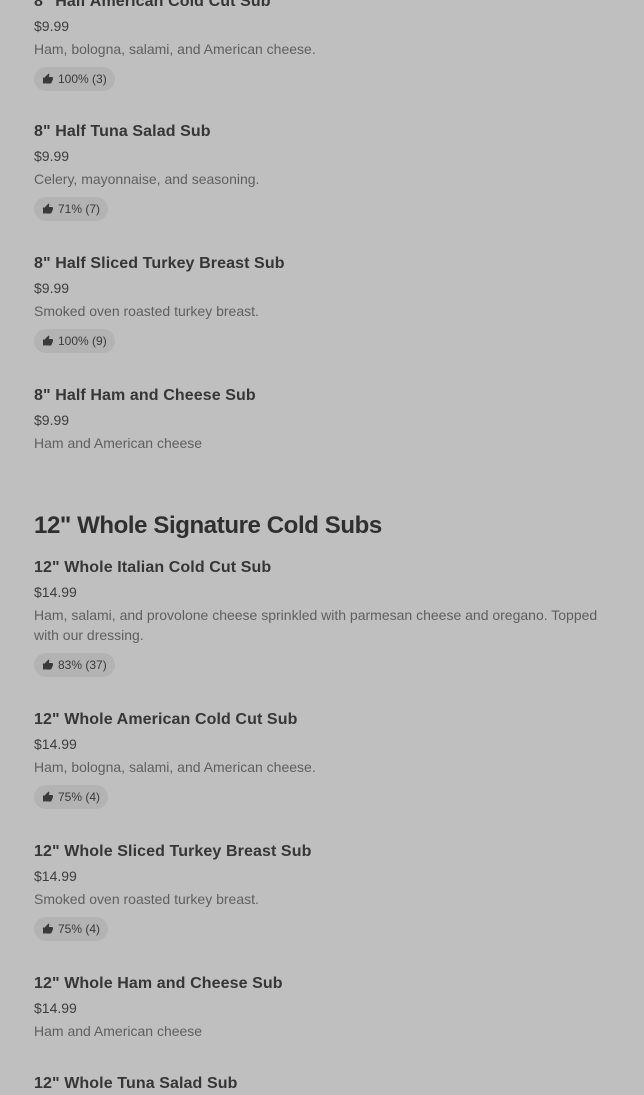  Describe the element at coordinates (82, 341) in the screenshot. I see `rating-text: 100% (9)` at that location.